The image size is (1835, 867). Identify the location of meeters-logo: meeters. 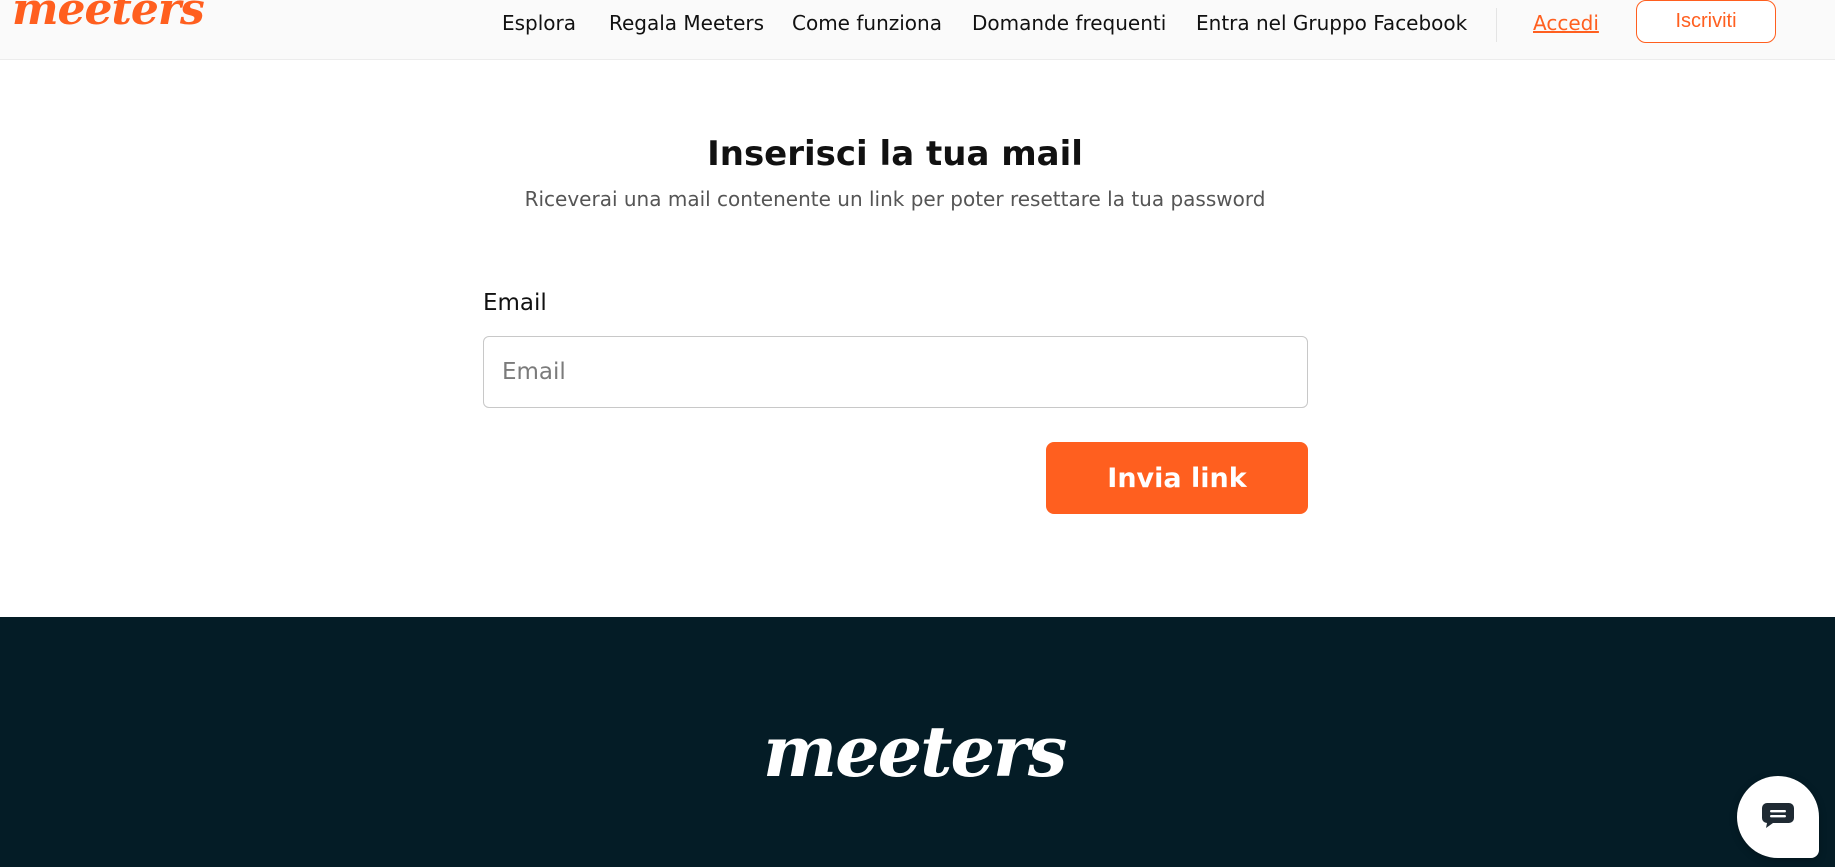
(108, 16).